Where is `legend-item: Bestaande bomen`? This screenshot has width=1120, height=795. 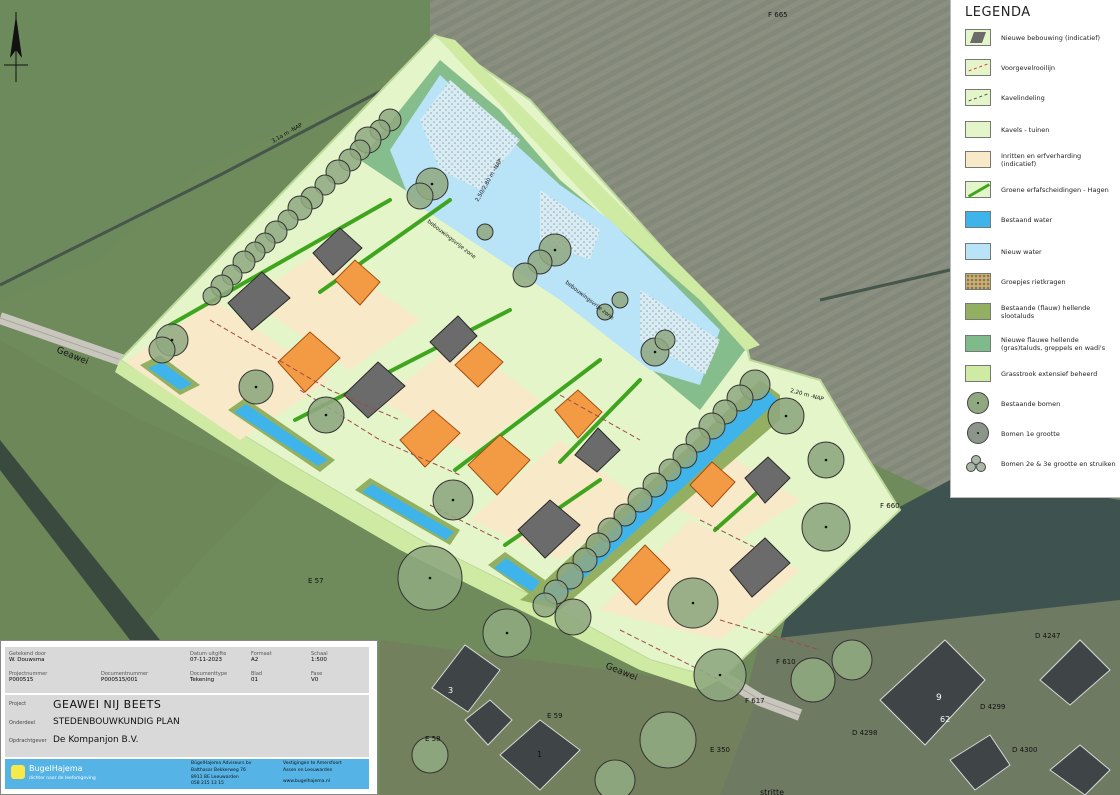 legend-item: Bestaande bomen is located at coordinates (1040, 404).